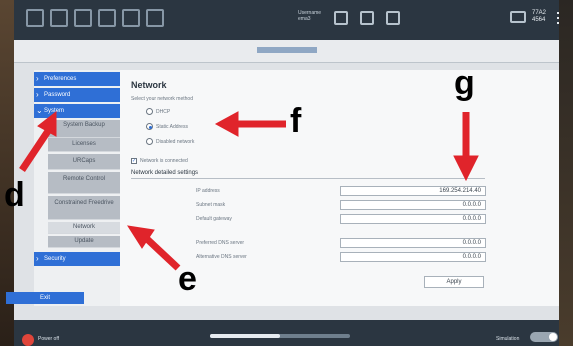 Image resolution: width=573 pixels, height=346 pixels. What do you see at coordinates (84, 208) in the screenshot?
I see `sidebar-subitem-constrained-freedrive: Constrained Freedrive` at bounding box center [84, 208].